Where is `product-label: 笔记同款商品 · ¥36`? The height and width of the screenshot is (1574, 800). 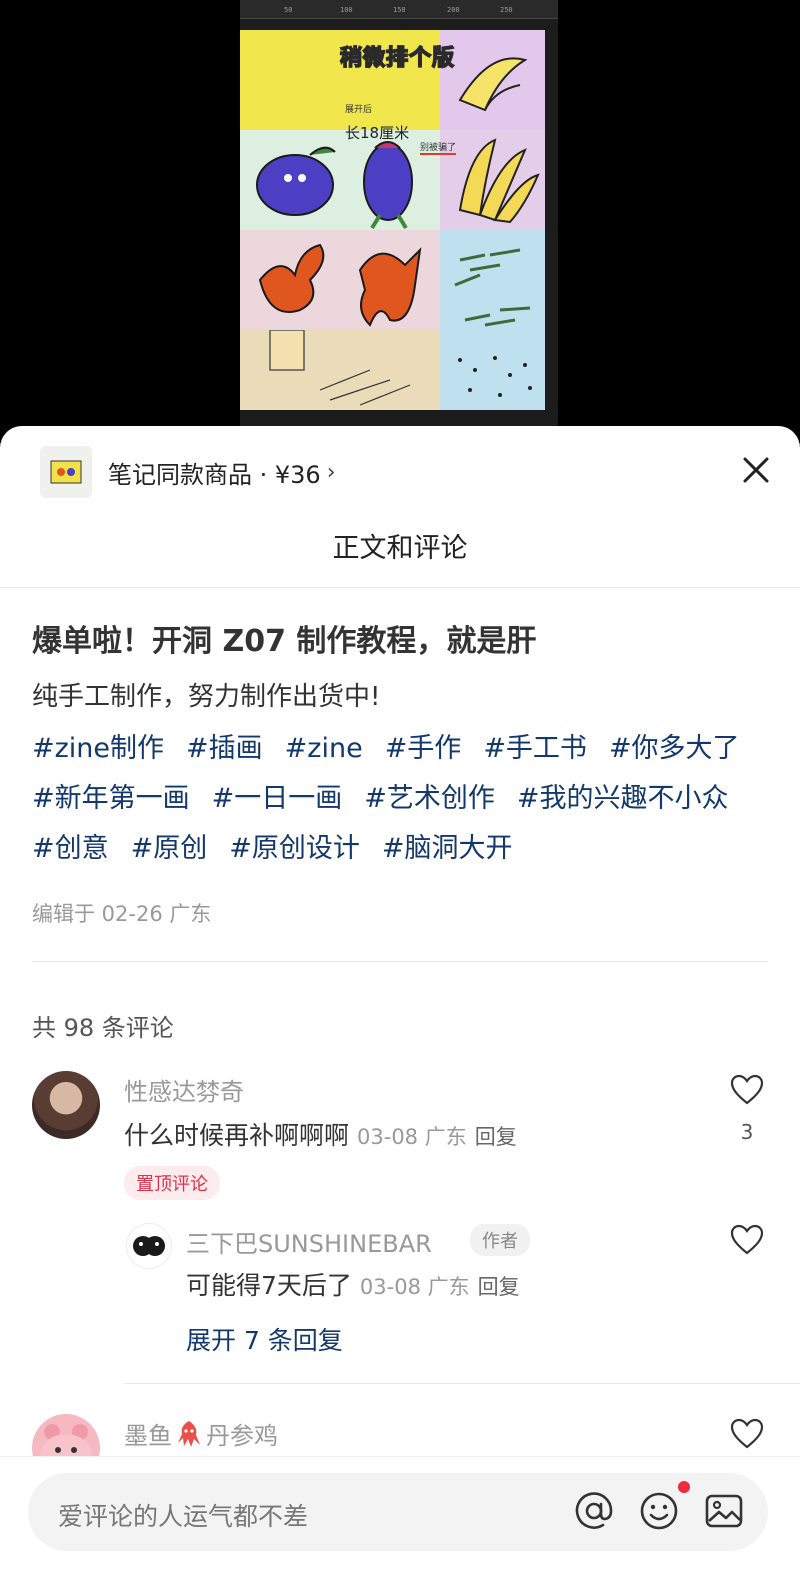
product-label: 笔记同款商品 · ¥36 is located at coordinates (214, 474).